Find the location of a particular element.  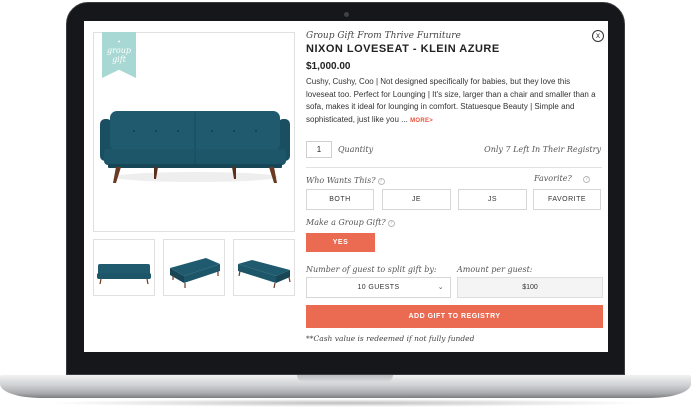

laptop-shadow is located at coordinates (345, 403).